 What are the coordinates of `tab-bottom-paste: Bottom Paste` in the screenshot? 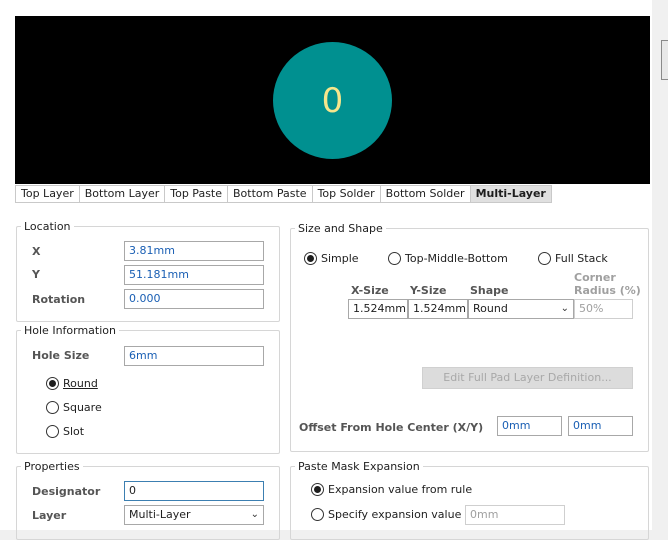 It's located at (270, 194).